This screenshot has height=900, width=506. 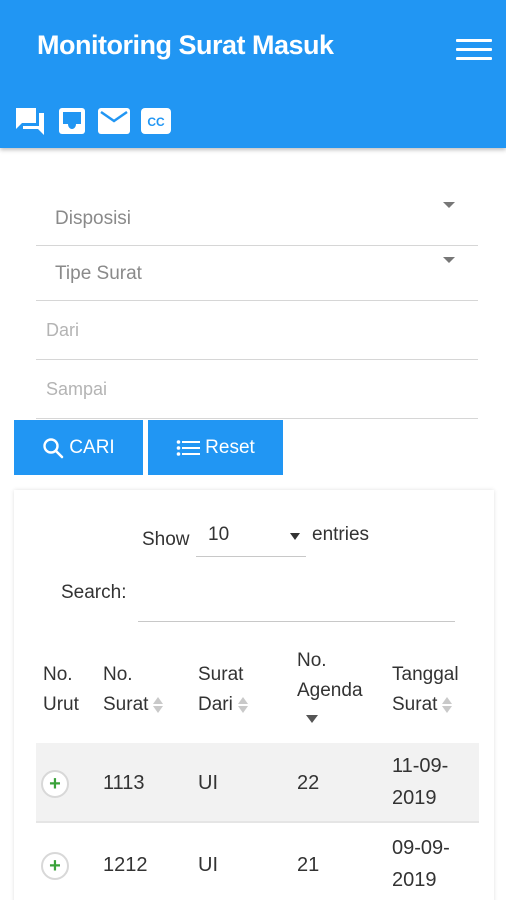 I want to click on cari-label: CARI, so click(x=92, y=447).